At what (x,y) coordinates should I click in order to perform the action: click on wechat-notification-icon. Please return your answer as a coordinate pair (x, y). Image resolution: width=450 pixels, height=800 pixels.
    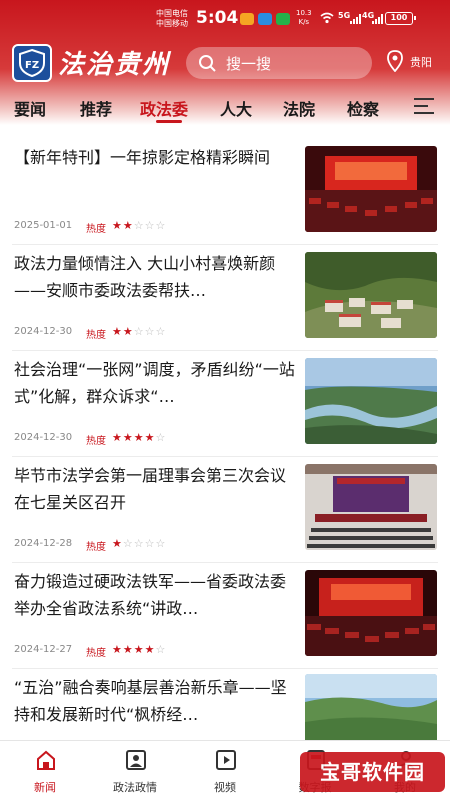
    Looking at the image, I should click on (283, 19).